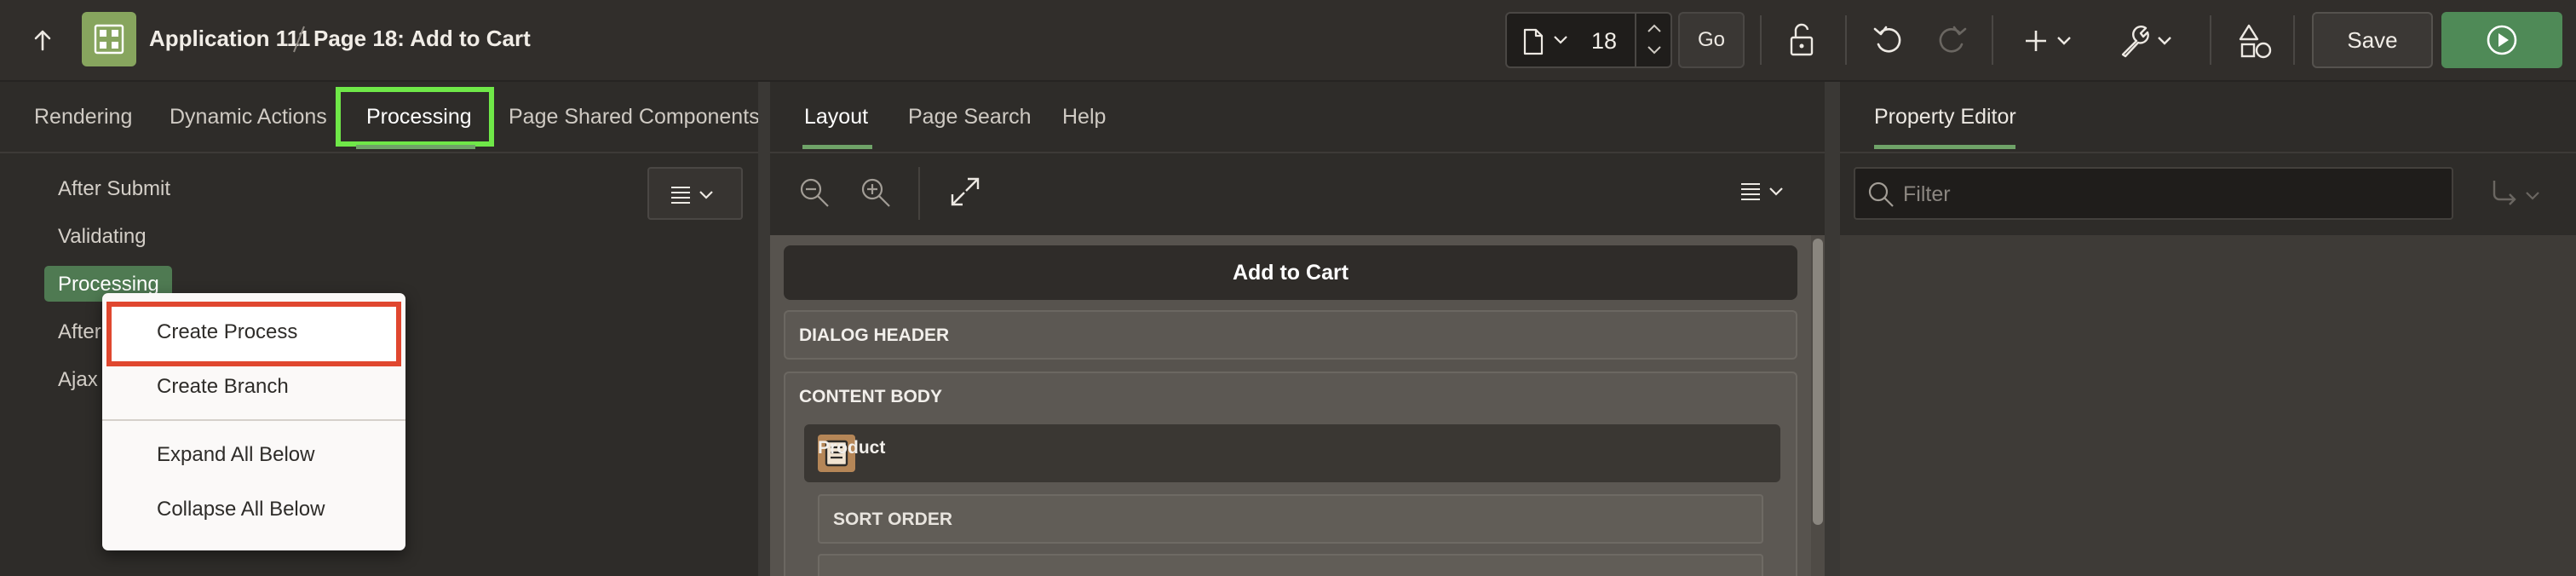 This screenshot has height=576, width=2576. I want to click on content-body-slot: CONTENT BODY Product SORT ORDER, so click(1290, 474).